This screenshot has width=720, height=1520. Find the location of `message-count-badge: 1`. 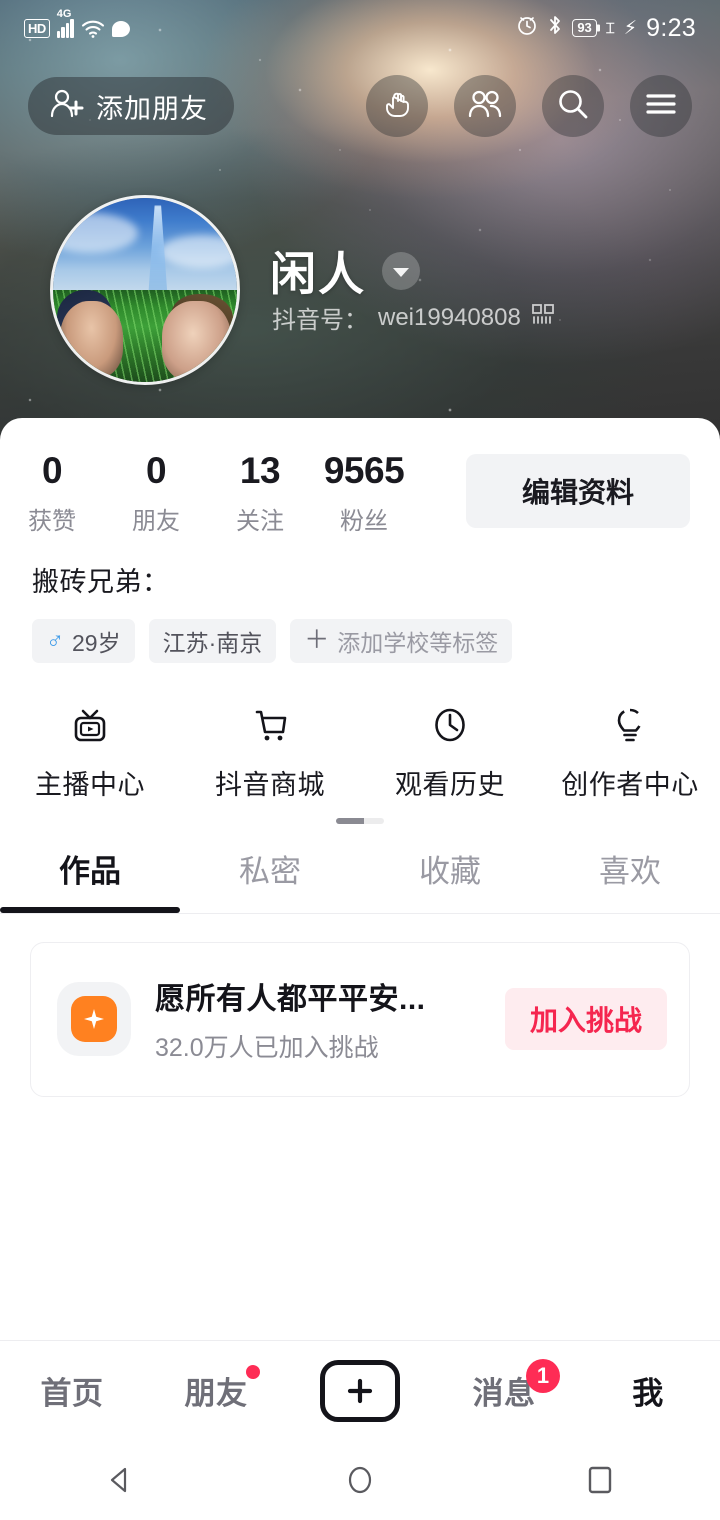

message-count-badge: 1 is located at coordinates (543, 1376).